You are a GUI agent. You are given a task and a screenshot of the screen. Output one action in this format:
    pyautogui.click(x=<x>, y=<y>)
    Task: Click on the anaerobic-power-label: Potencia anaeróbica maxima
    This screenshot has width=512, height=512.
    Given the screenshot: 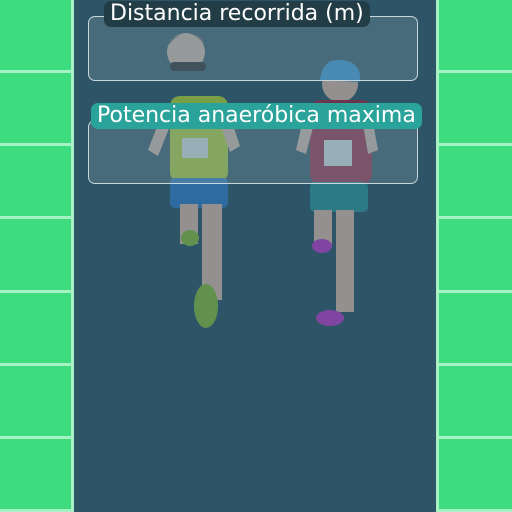 What is the action you would take?
    pyautogui.click(x=256, y=116)
    